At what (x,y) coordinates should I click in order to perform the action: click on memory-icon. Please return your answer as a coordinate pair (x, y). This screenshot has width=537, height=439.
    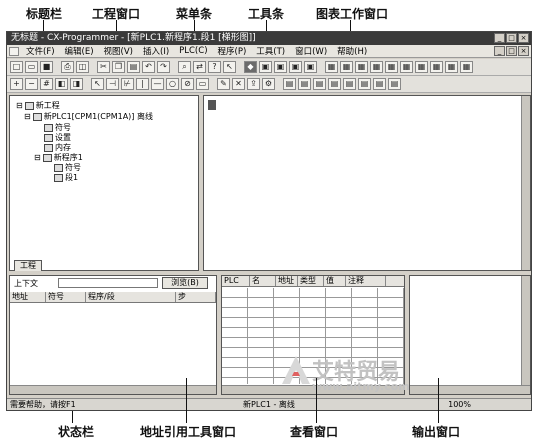
    Looking at the image, I should click on (48, 147).